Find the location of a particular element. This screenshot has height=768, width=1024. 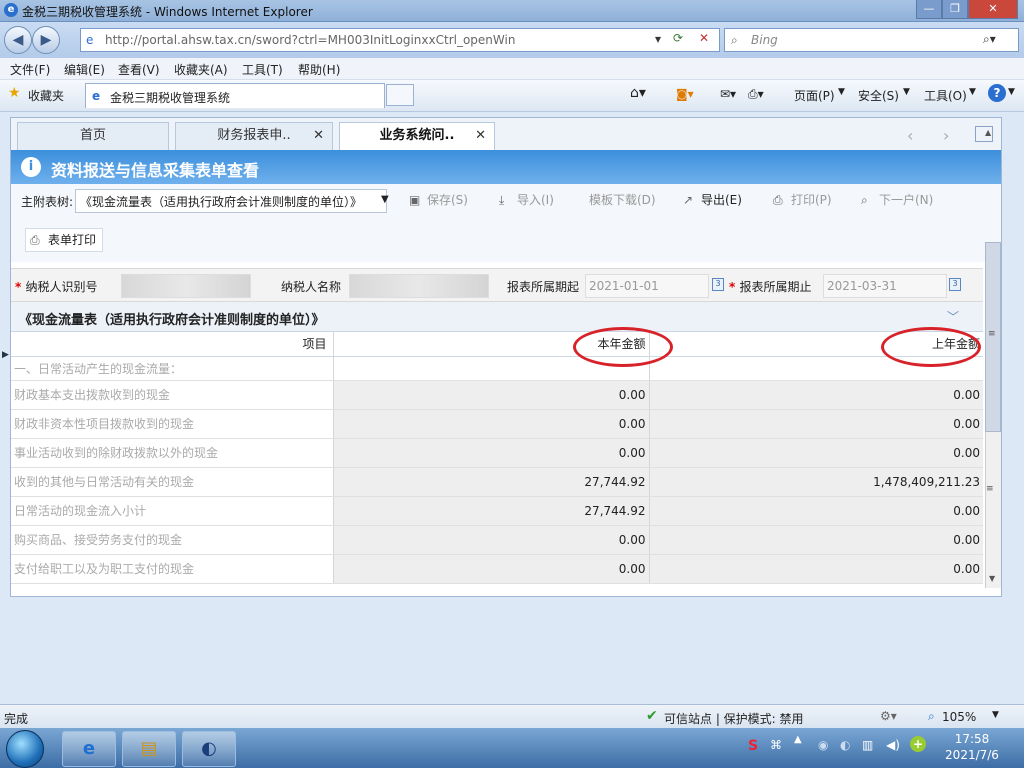

info-icon: i is located at coordinates (31, 167).